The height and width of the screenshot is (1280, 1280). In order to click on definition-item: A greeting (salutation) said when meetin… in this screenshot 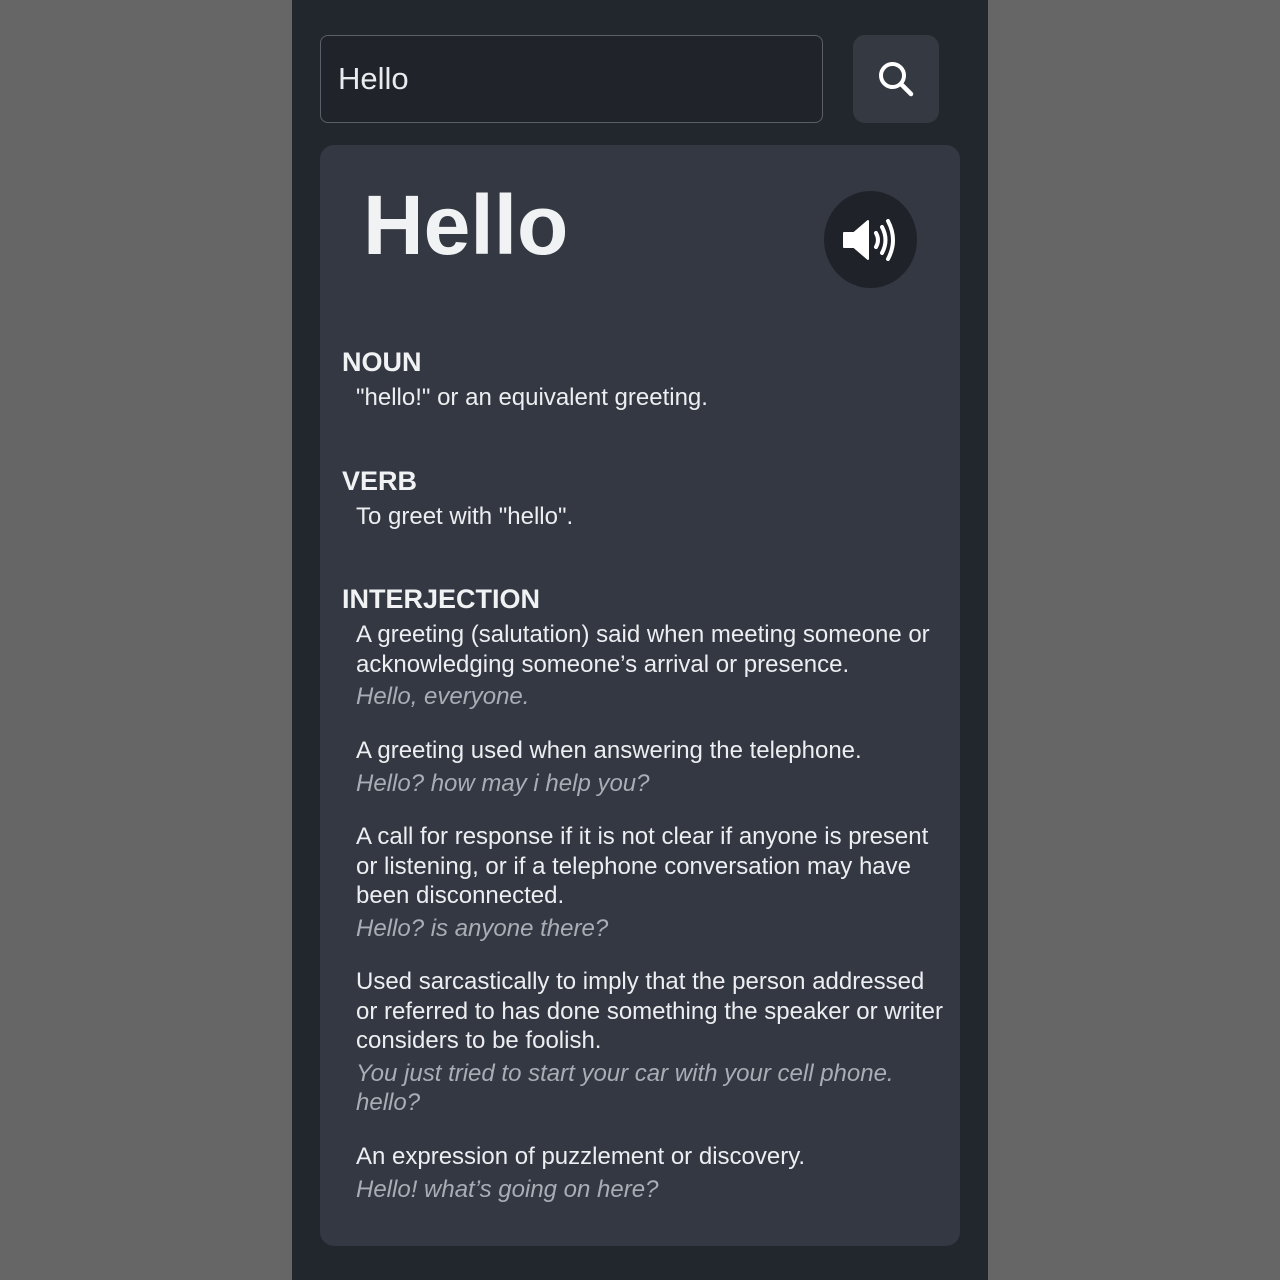, I will do `click(651, 666)`.